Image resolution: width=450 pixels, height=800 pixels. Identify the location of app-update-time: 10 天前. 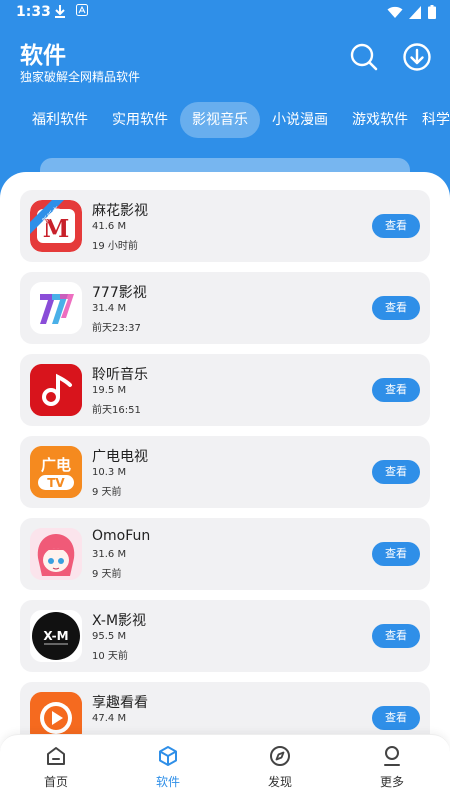
(110, 656).